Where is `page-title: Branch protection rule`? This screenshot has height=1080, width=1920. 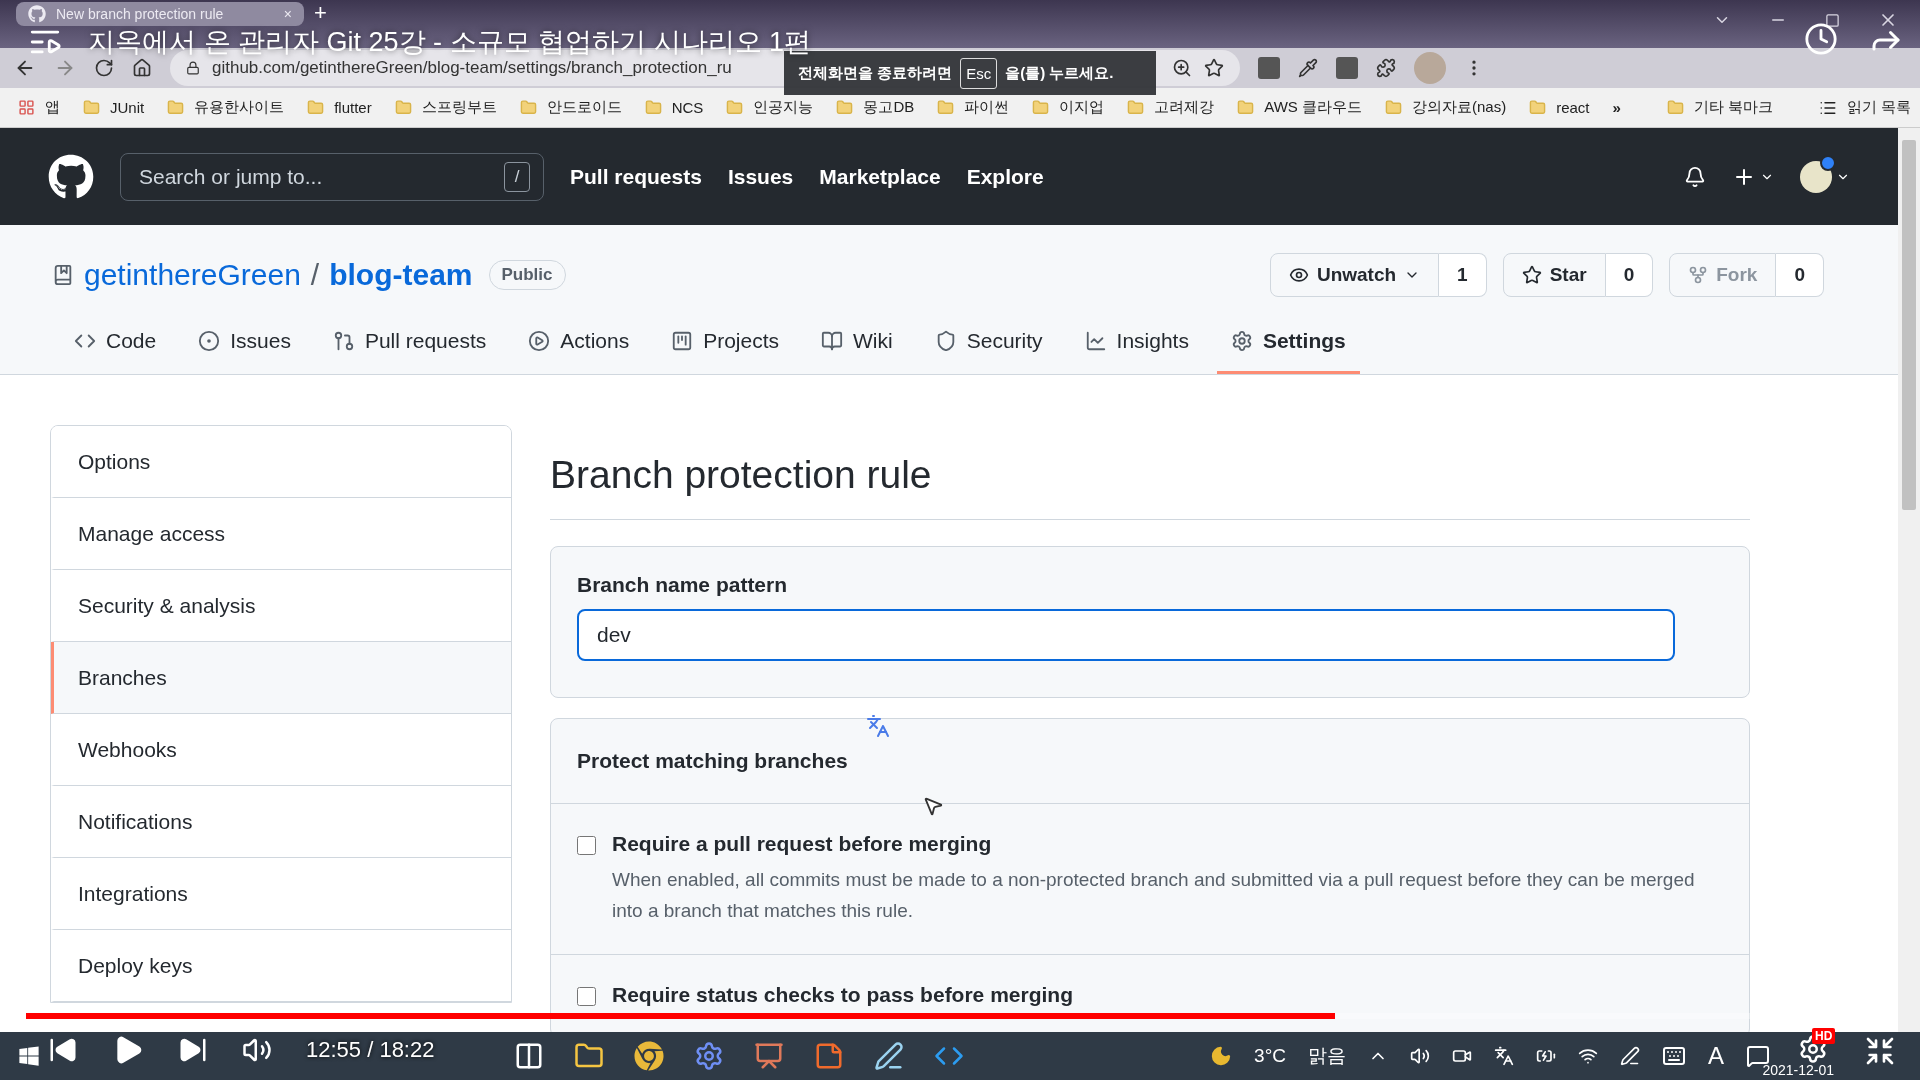
page-title: Branch protection rule is located at coordinates (1150, 486).